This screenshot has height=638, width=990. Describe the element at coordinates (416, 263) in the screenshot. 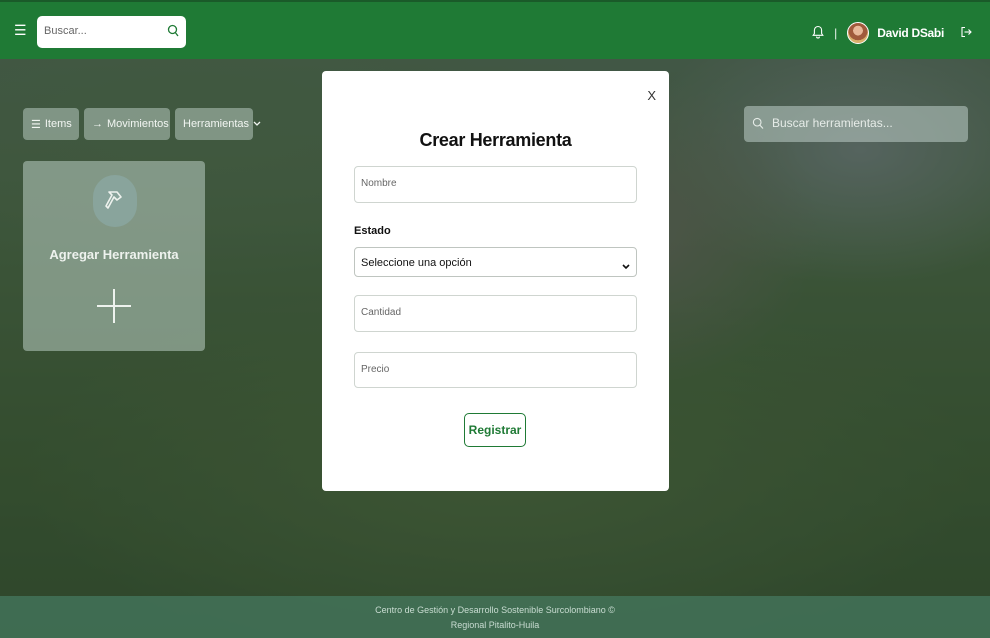

I see `estado-selected-value: Seleccione una opción` at that location.